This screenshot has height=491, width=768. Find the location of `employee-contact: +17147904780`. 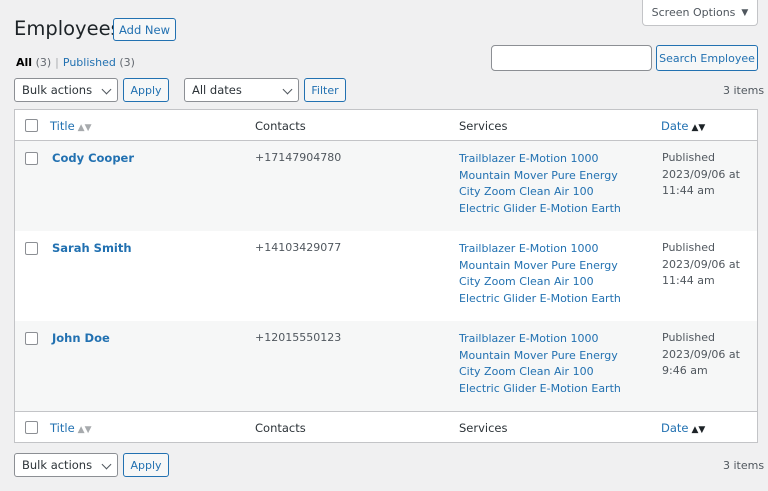

employee-contact: +17147904780 is located at coordinates (298, 157).